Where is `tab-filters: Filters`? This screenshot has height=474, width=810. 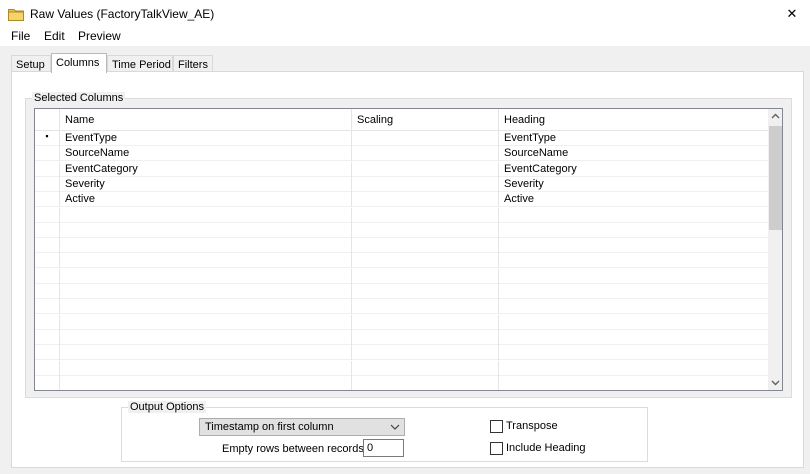 tab-filters: Filters is located at coordinates (193, 63).